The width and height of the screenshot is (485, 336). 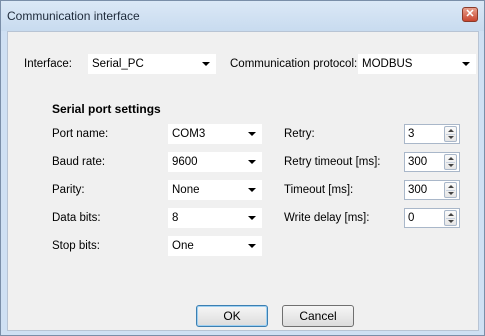 I want to click on port-name-label: Port name:, so click(x=80, y=134).